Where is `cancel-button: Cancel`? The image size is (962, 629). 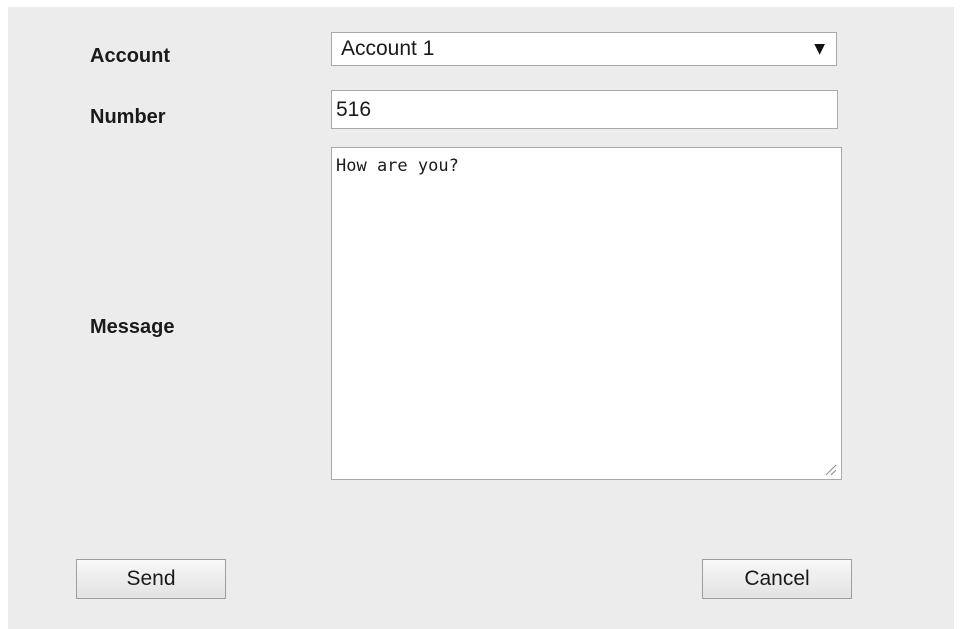
cancel-button: Cancel is located at coordinates (777, 579).